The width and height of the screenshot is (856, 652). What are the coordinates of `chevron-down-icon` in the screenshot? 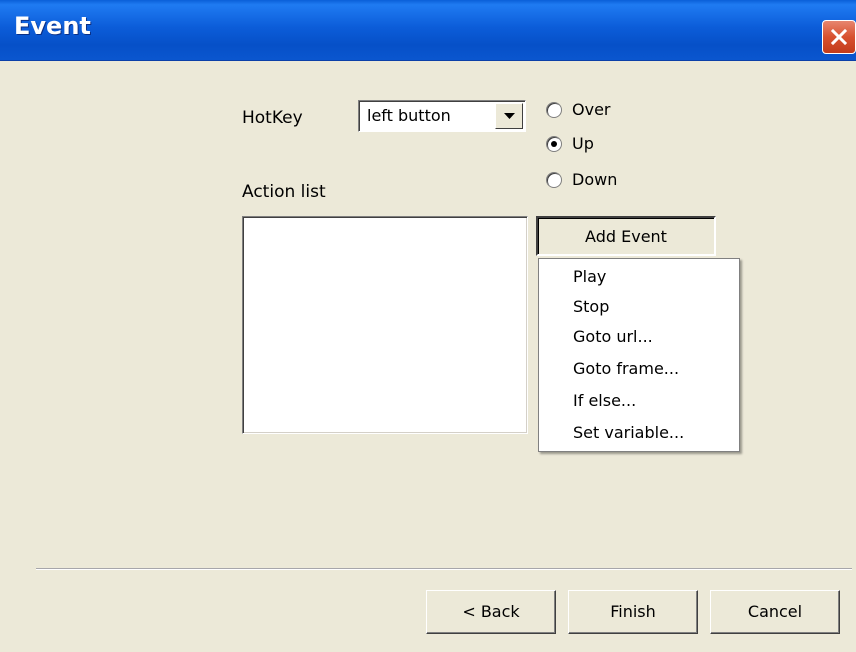 It's located at (509, 116).